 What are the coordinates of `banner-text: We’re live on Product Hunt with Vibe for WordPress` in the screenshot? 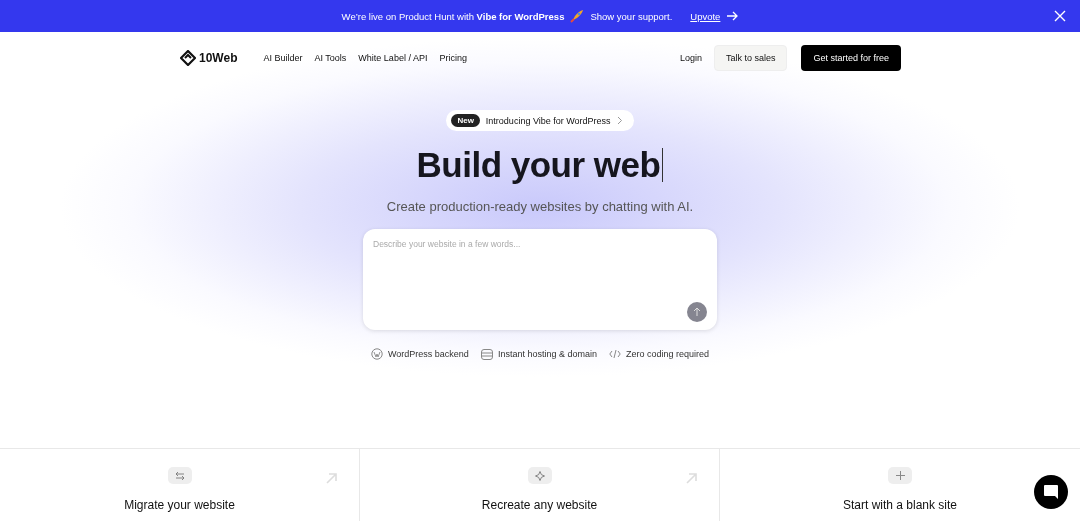 It's located at (453, 16).